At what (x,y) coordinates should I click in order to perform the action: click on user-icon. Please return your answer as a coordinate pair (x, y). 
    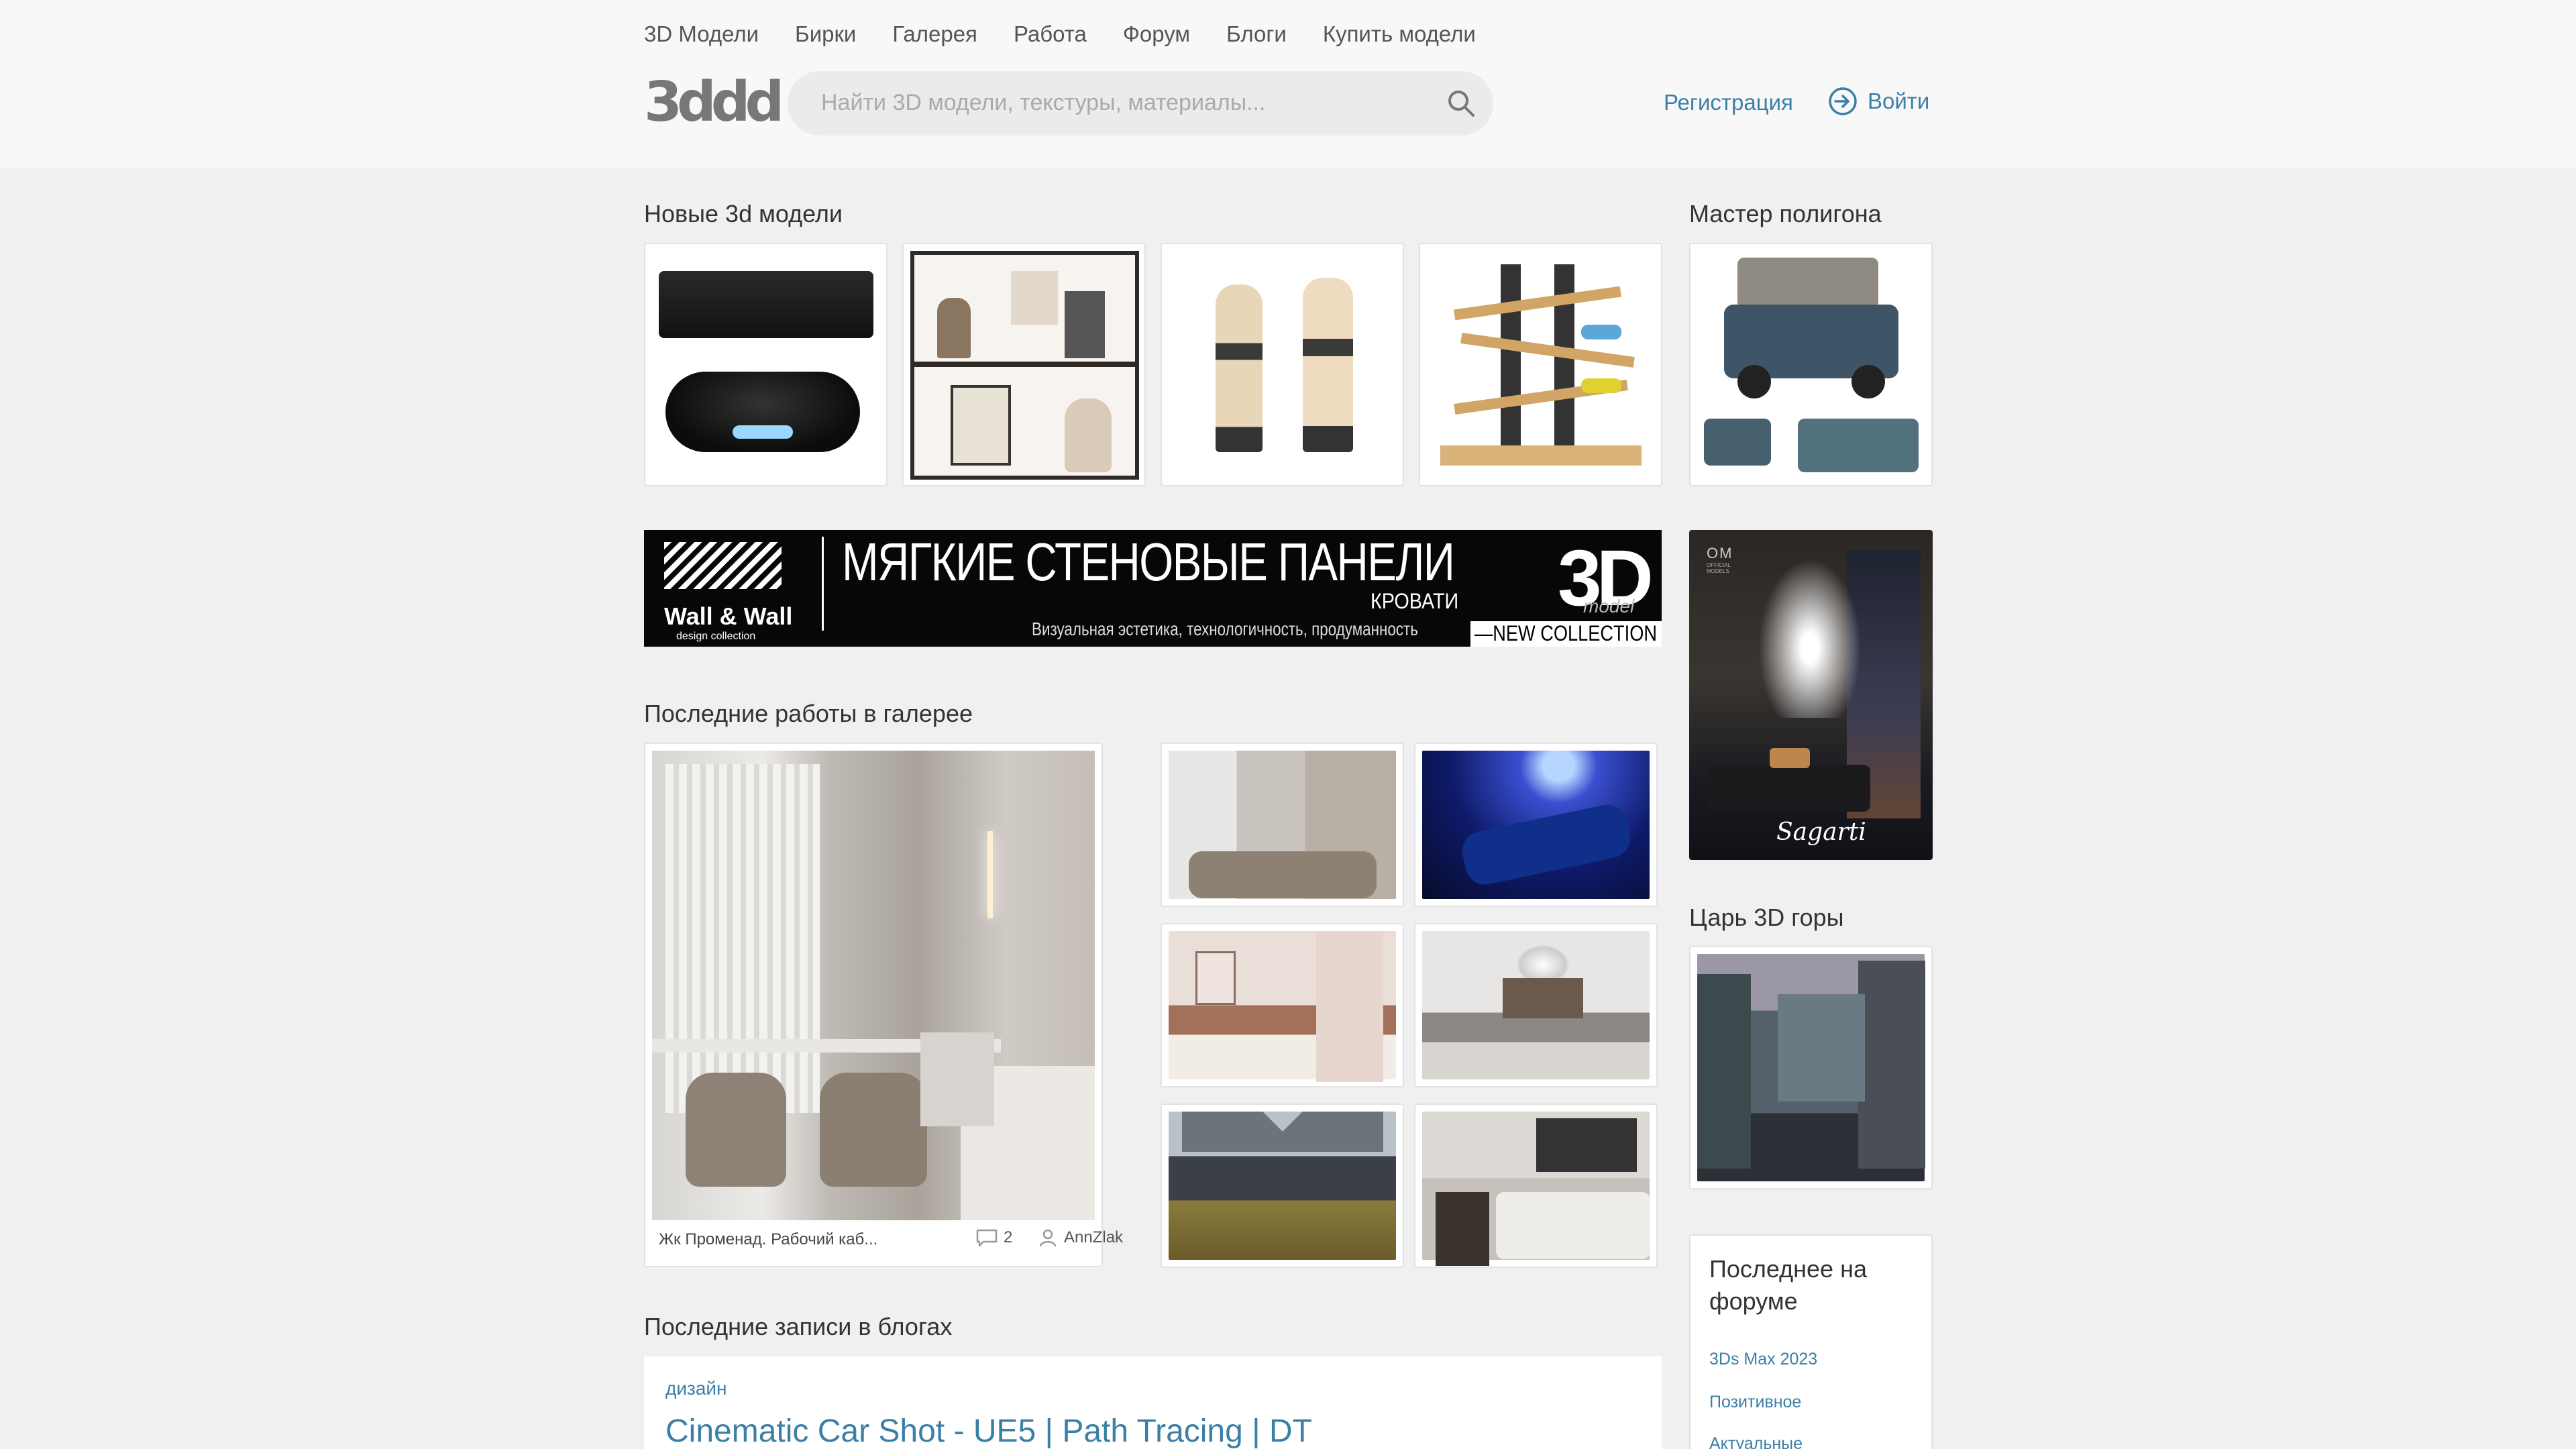
    Looking at the image, I should click on (1048, 1238).